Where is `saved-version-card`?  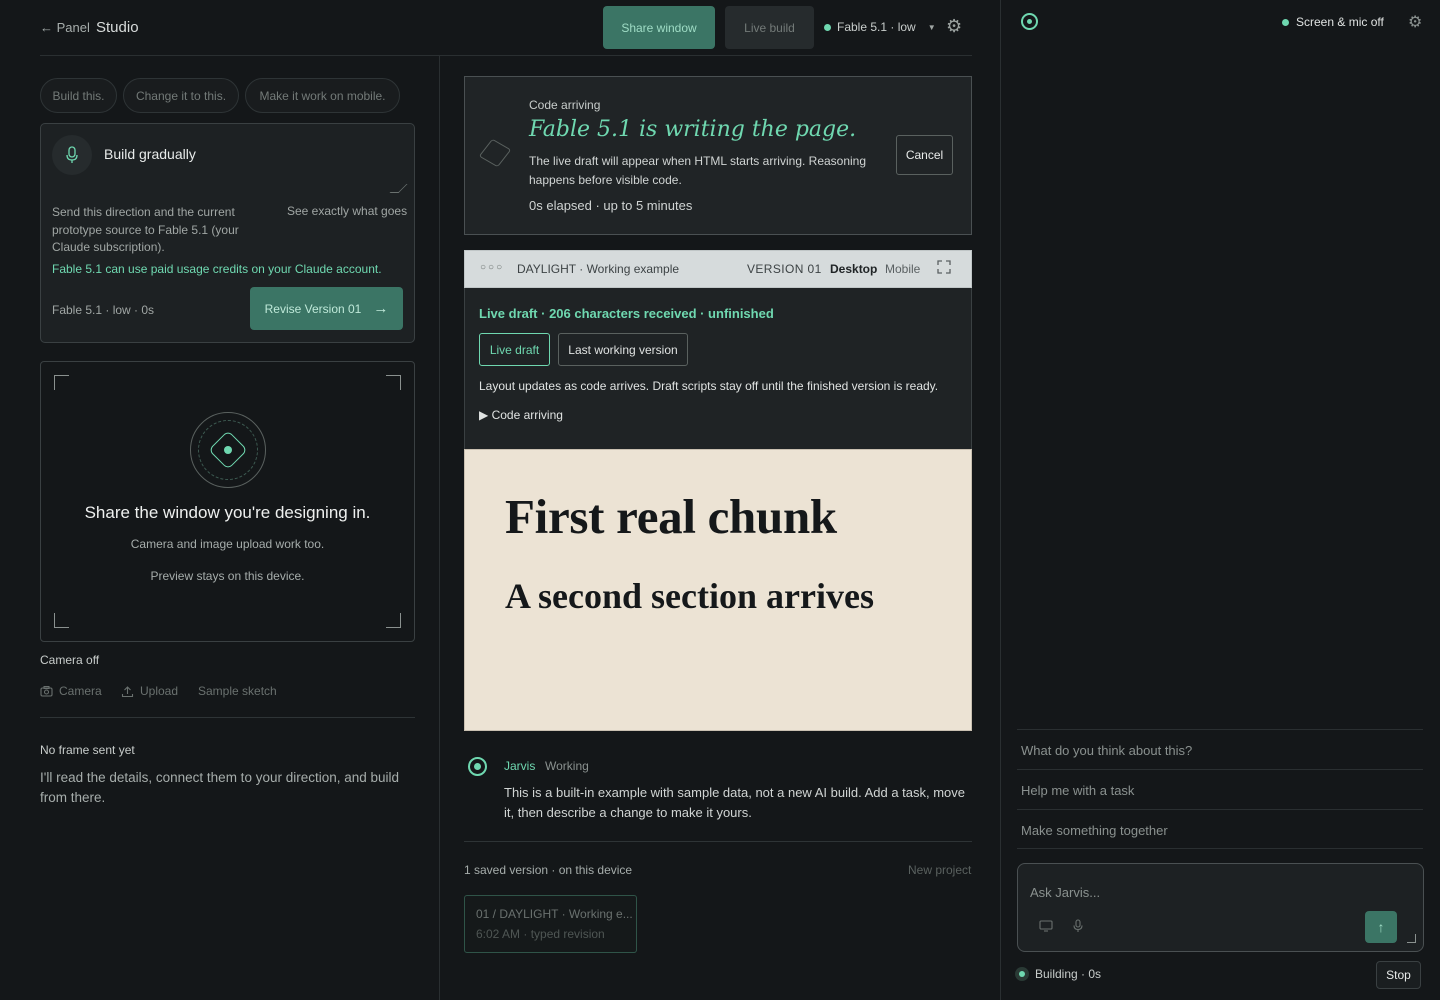 saved-version-card is located at coordinates (550, 924).